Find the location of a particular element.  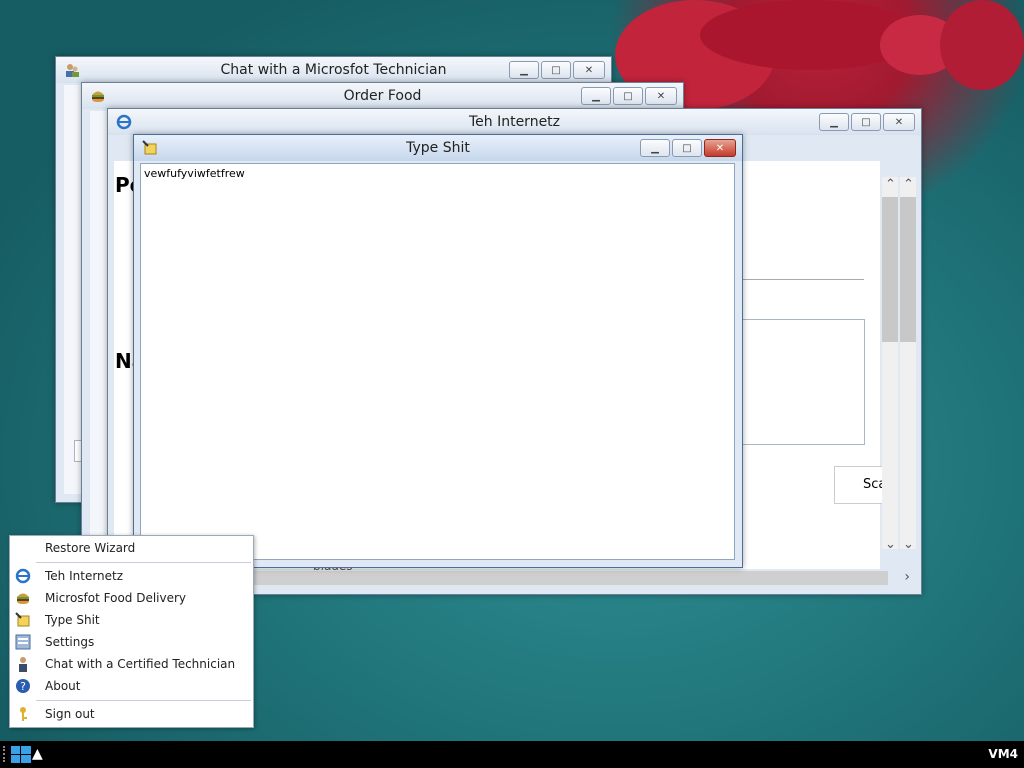

technician-icon is located at coordinates (23, 664).